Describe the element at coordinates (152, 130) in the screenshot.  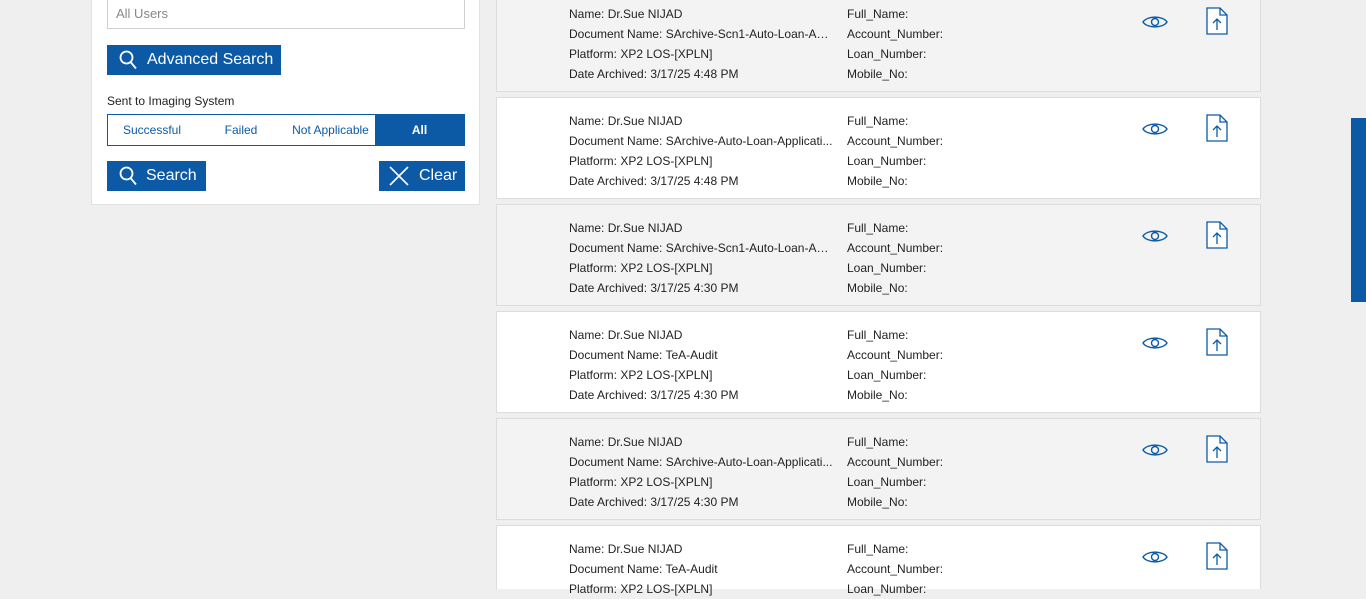
I see `imaging-option-successful: Successful` at that location.